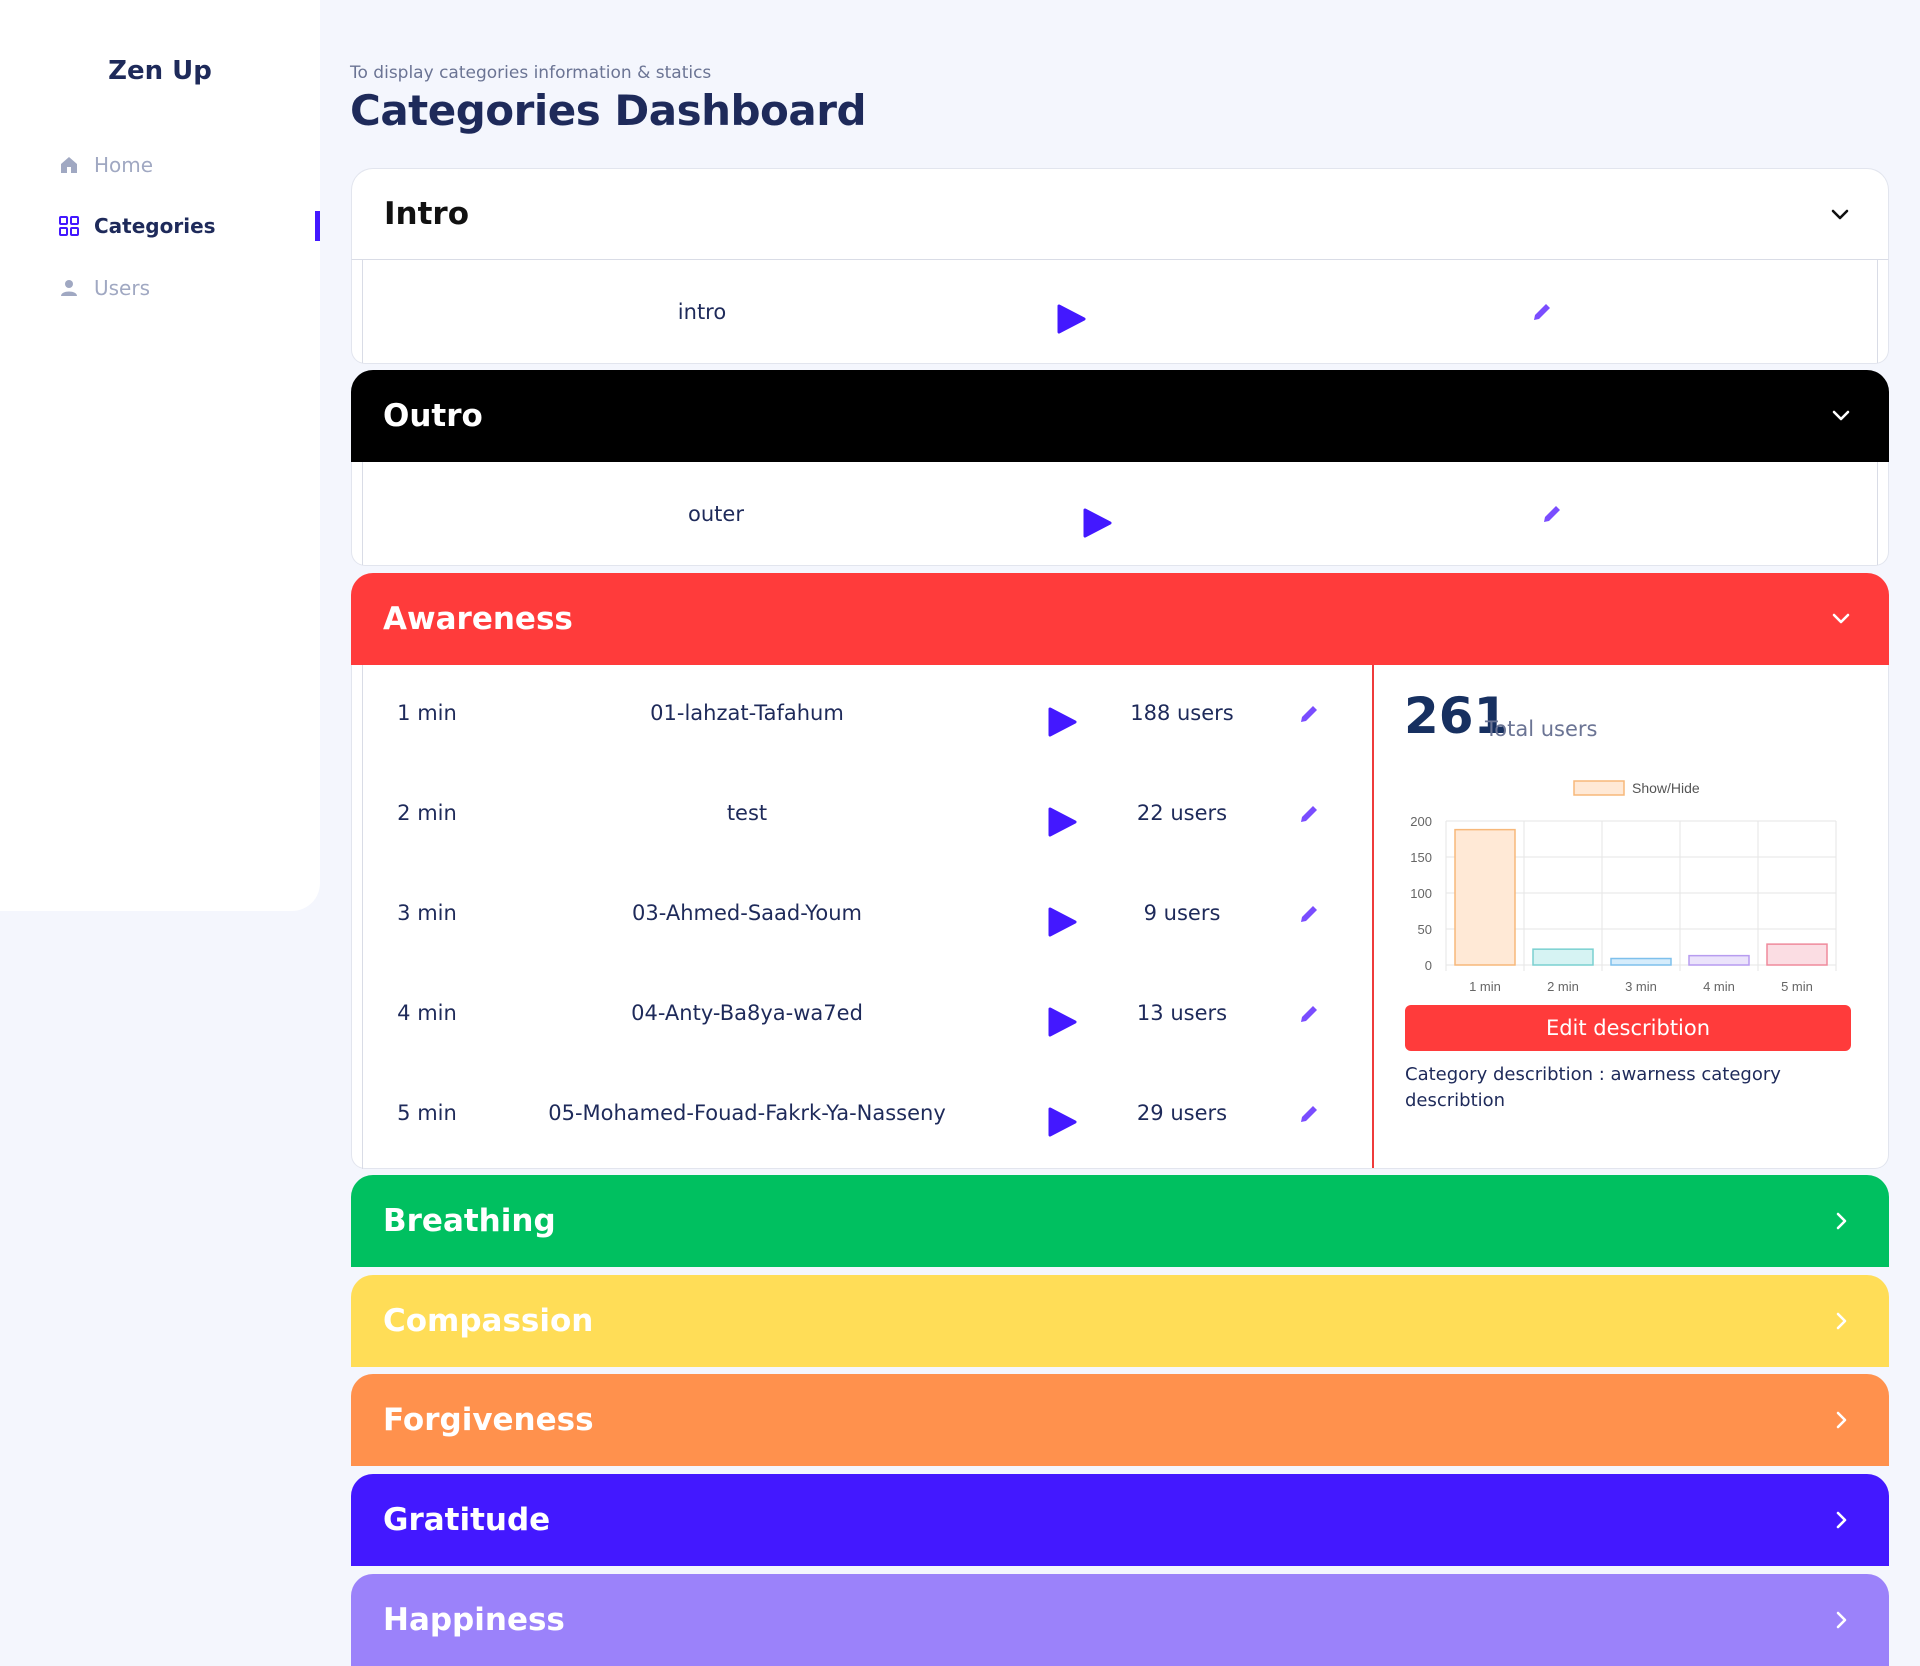 The width and height of the screenshot is (1920, 1666). I want to click on brand-logo: Zen Up, so click(160, 71).